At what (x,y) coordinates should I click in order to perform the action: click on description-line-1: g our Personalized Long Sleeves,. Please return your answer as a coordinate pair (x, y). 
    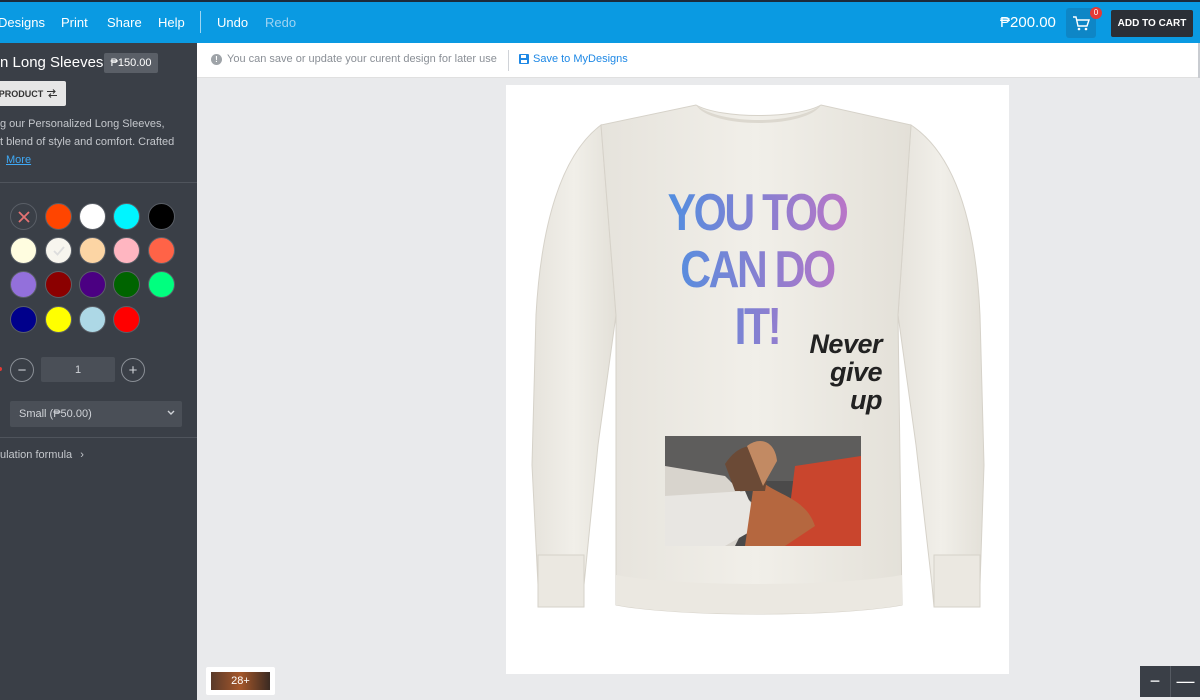
    Looking at the image, I should click on (82, 124).